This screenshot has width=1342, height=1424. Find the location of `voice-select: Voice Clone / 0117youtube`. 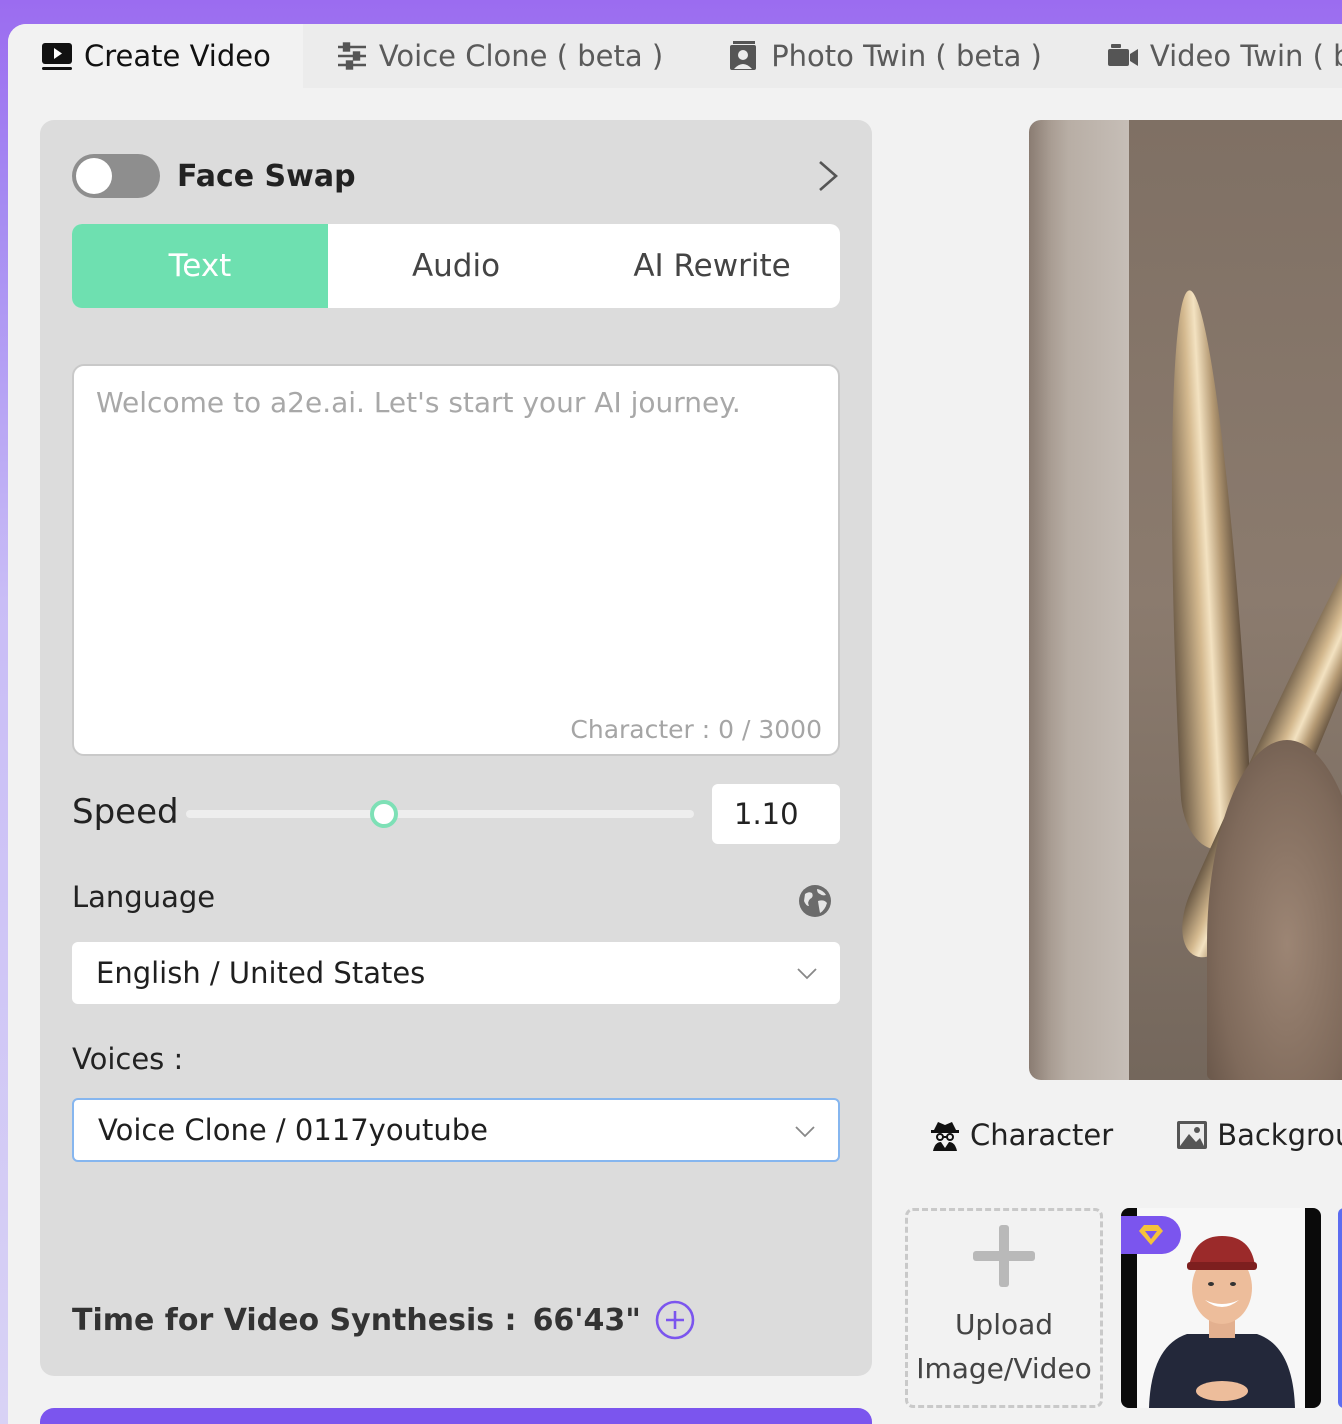

voice-select: Voice Clone / 0117youtube is located at coordinates (456, 1130).